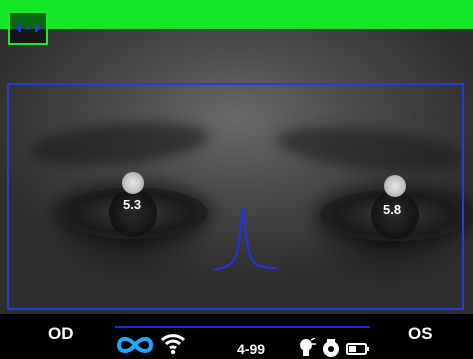 The image size is (473, 359). What do you see at coordinates (242, 327) in the screenshot?
I see `status-divider` at bounding box center [242, 327].